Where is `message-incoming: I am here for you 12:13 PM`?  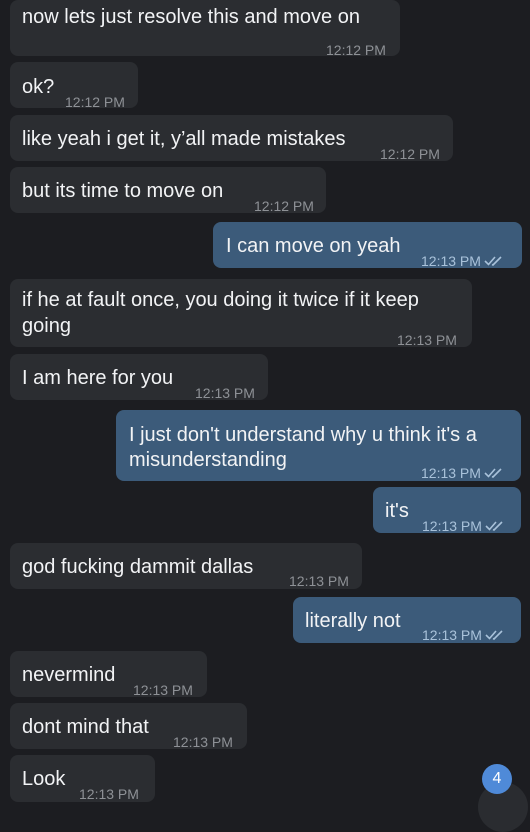 message-incoming: I am here for you 12:13 PM is located at coordinates (139, 377).